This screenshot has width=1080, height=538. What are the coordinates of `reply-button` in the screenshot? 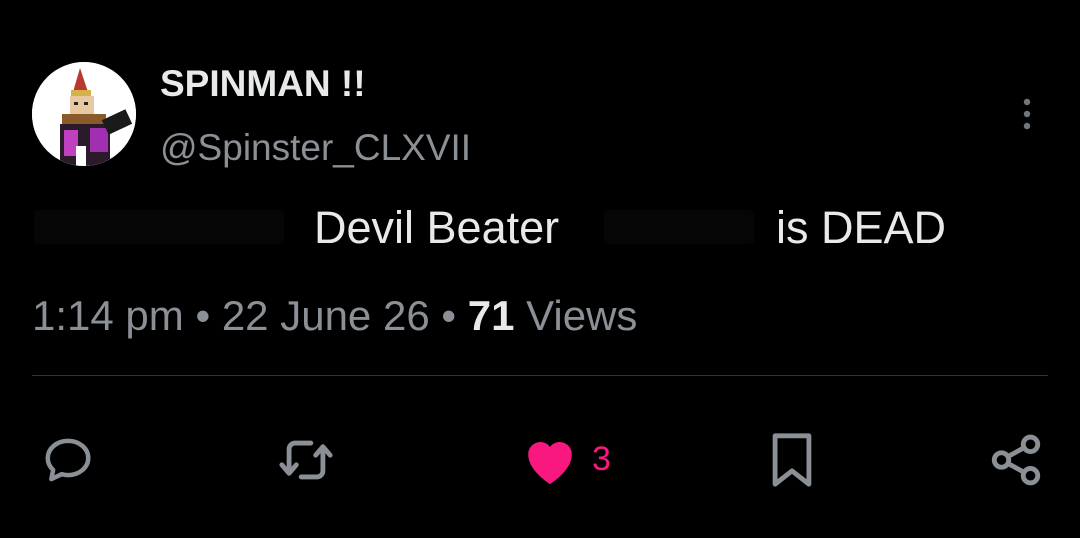 It's located at (68, 460).